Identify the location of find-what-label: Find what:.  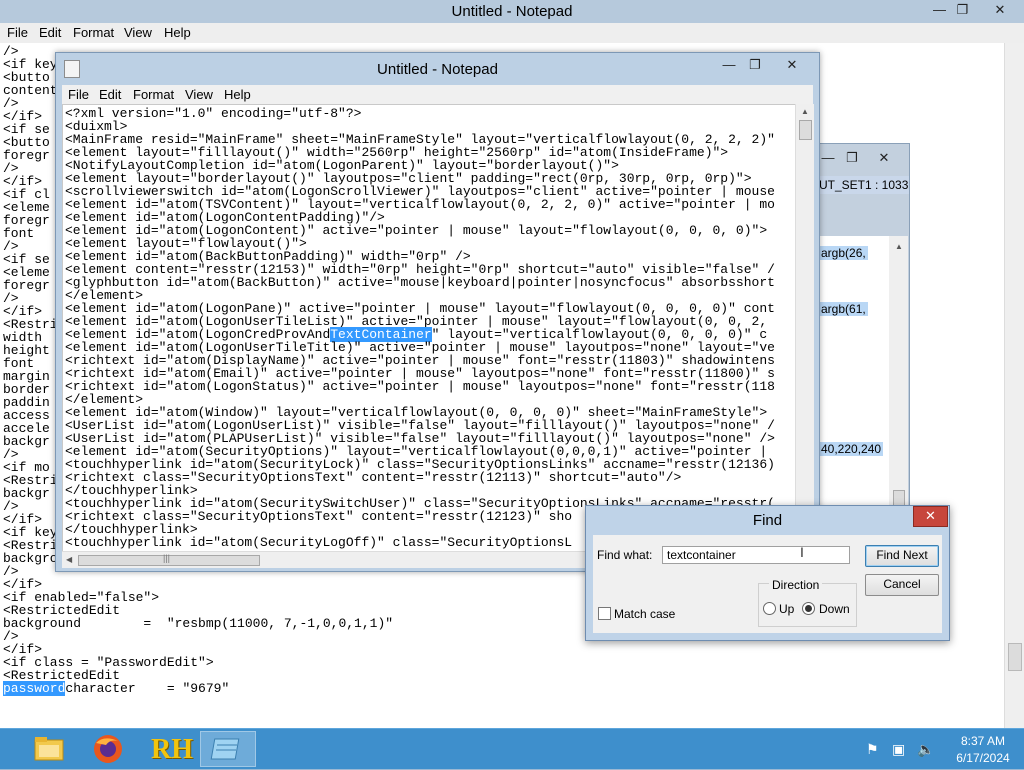
(625, 555).